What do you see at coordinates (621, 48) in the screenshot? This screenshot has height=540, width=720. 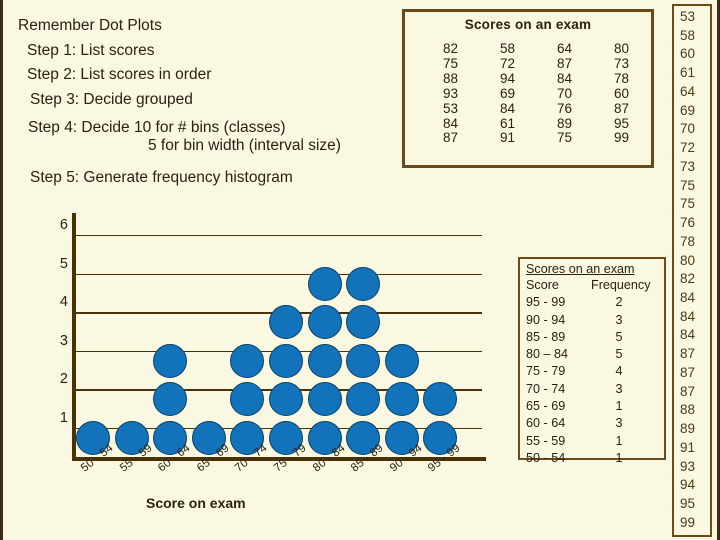 I see `score-cell: 80` at bounding box center [621, 48].